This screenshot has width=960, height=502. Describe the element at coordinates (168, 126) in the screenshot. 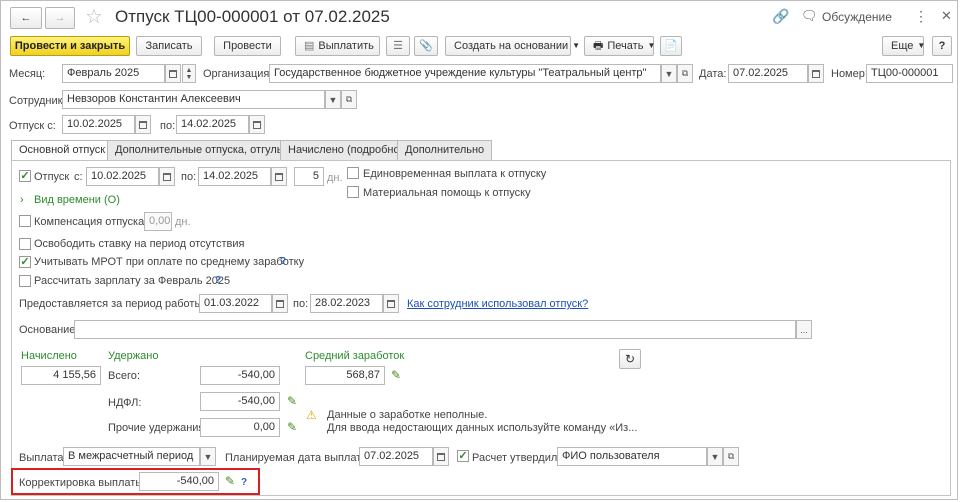

I see `vacation-to-label: по:` at that location.